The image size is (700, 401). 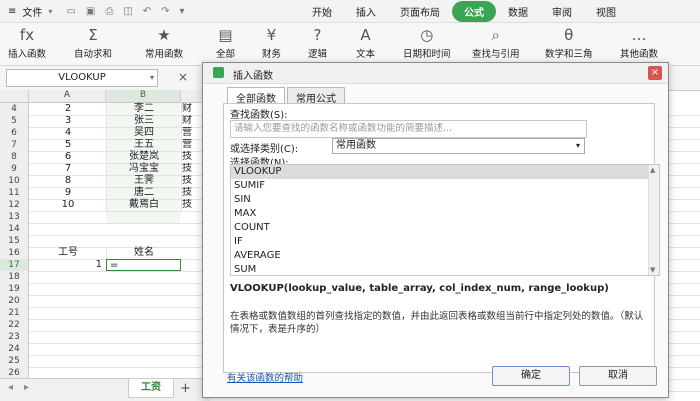 I want to click on row-header: 23, so click(x=14, y=337).